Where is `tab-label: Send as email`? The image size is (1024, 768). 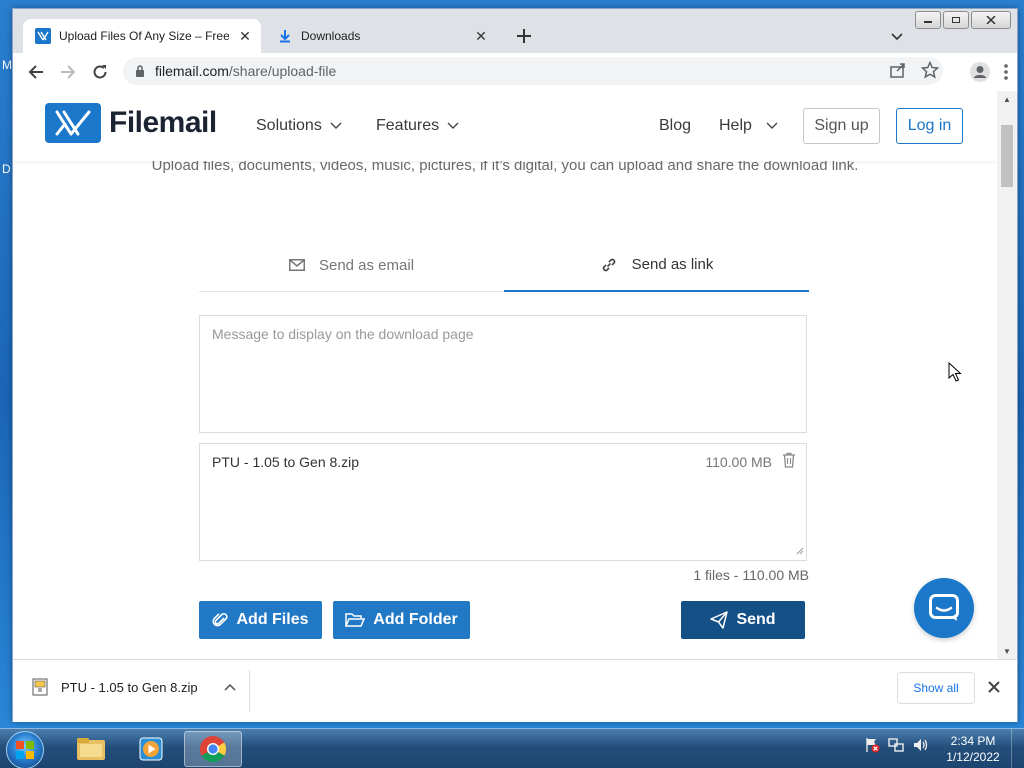
tab-label: Send as email is located at coordinates (366, 265).